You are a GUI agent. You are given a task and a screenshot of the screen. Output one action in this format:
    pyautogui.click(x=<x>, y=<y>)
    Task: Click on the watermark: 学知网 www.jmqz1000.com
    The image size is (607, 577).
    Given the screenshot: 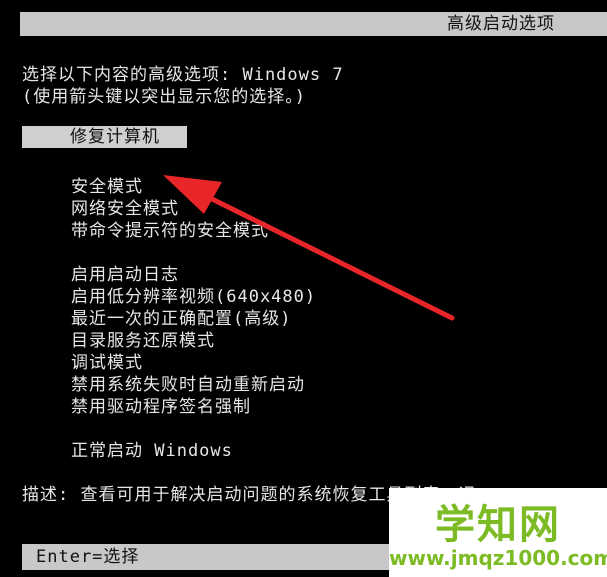 What is the action you would take?
    pyautogui.click(x=498, y=532)
    